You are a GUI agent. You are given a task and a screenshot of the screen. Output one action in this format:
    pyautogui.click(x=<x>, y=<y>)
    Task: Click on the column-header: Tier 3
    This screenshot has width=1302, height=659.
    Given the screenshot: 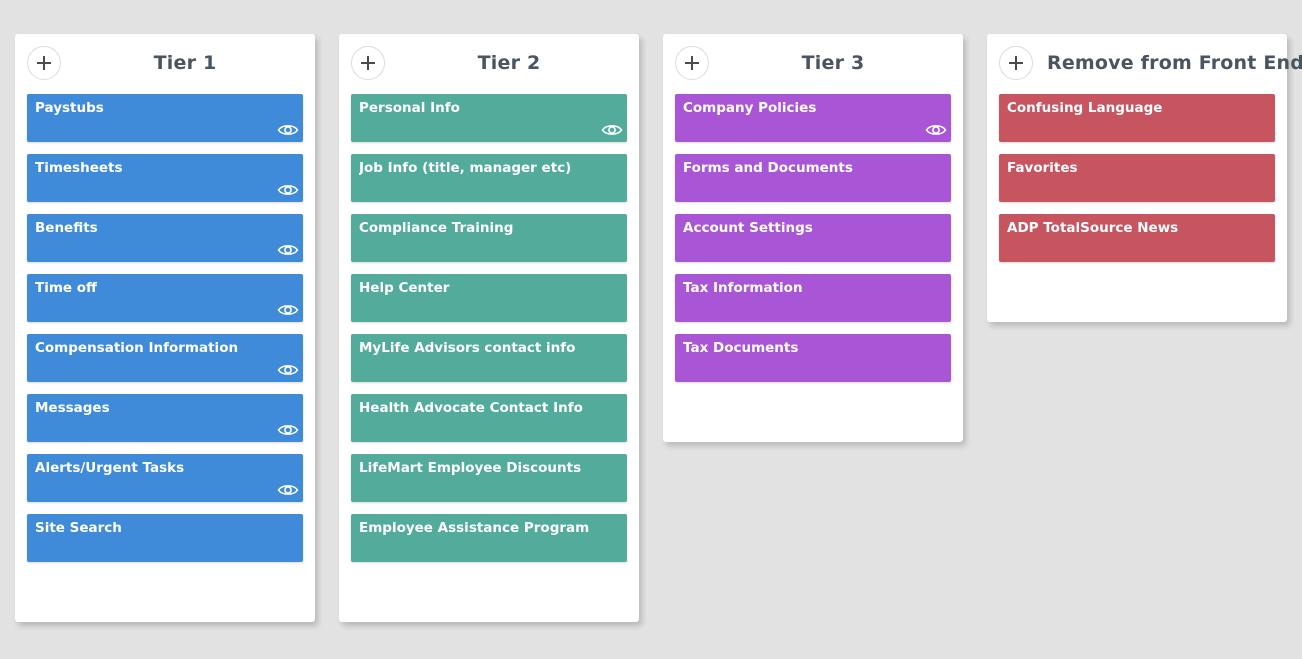 What is the action you would take?
    pyautogui.click(x=813, y=64)
    